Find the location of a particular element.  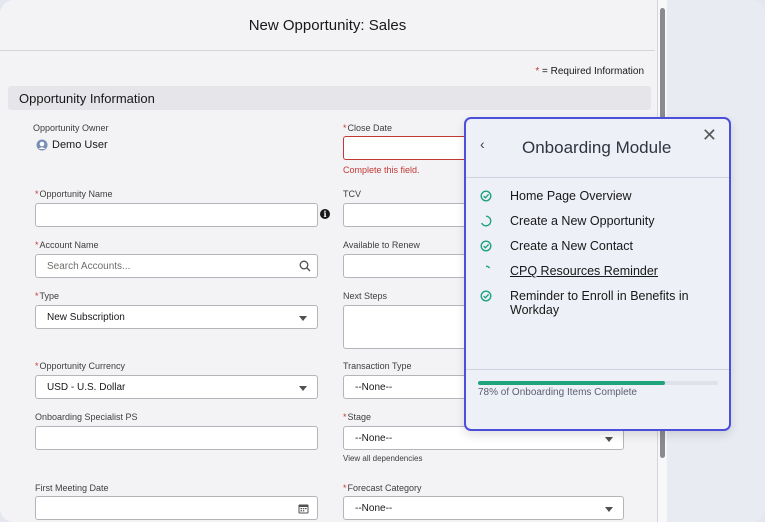

first-meeting-date-input is located at coordinates (176, 508).